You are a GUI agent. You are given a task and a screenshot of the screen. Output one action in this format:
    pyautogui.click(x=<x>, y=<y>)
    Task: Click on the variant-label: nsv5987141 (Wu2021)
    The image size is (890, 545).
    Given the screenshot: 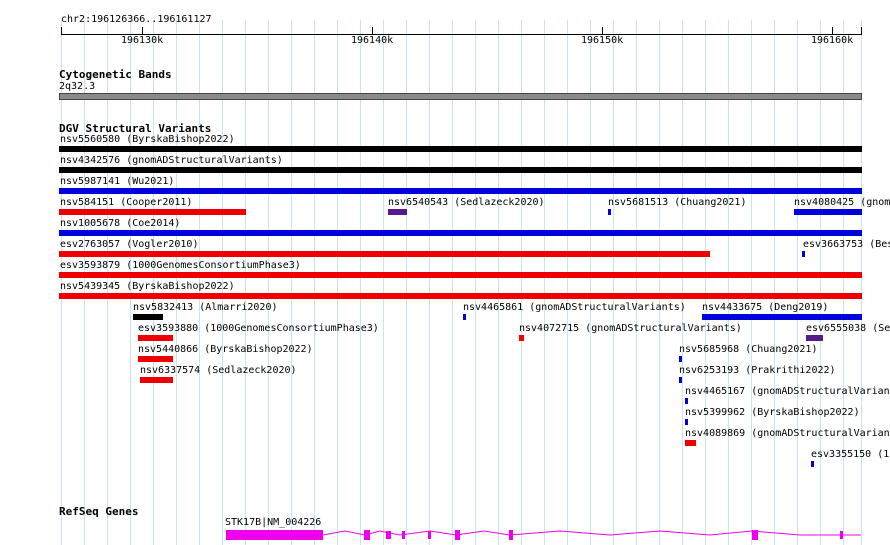 What is the action you would take?
    pyautogui.click(x=117, y=182)
    